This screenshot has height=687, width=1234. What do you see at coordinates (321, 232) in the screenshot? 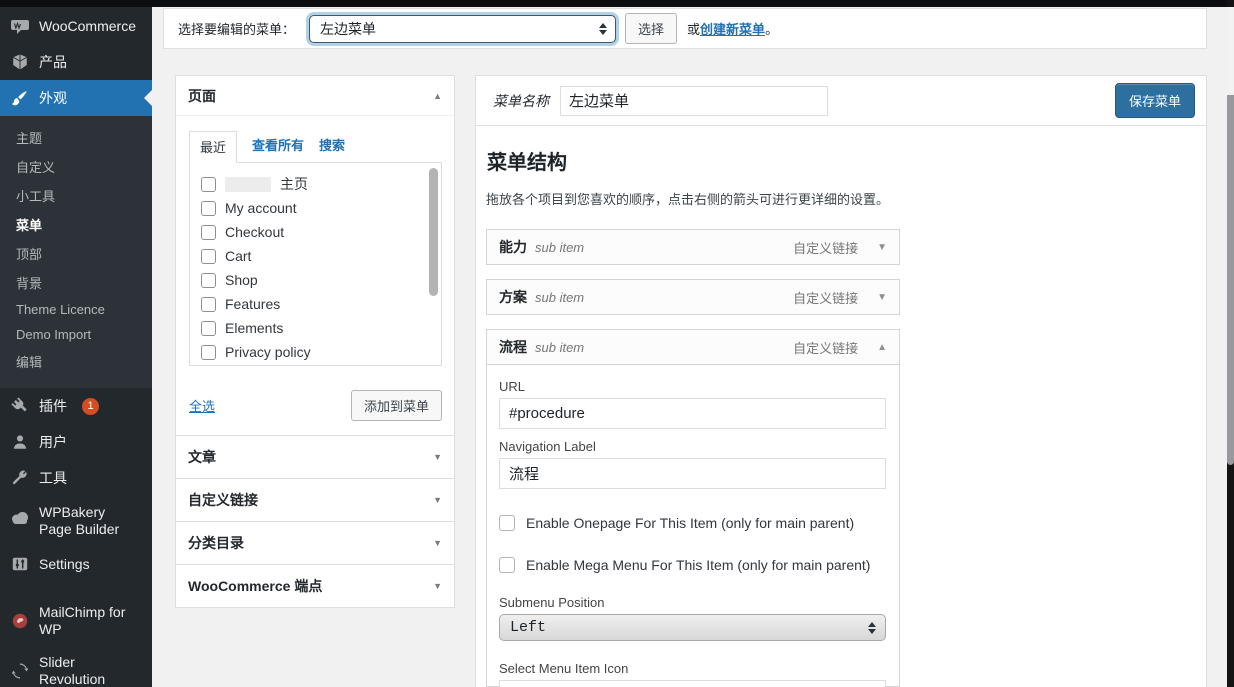
I see `page-list-item: Checkout` at bounding box center [321, 232].